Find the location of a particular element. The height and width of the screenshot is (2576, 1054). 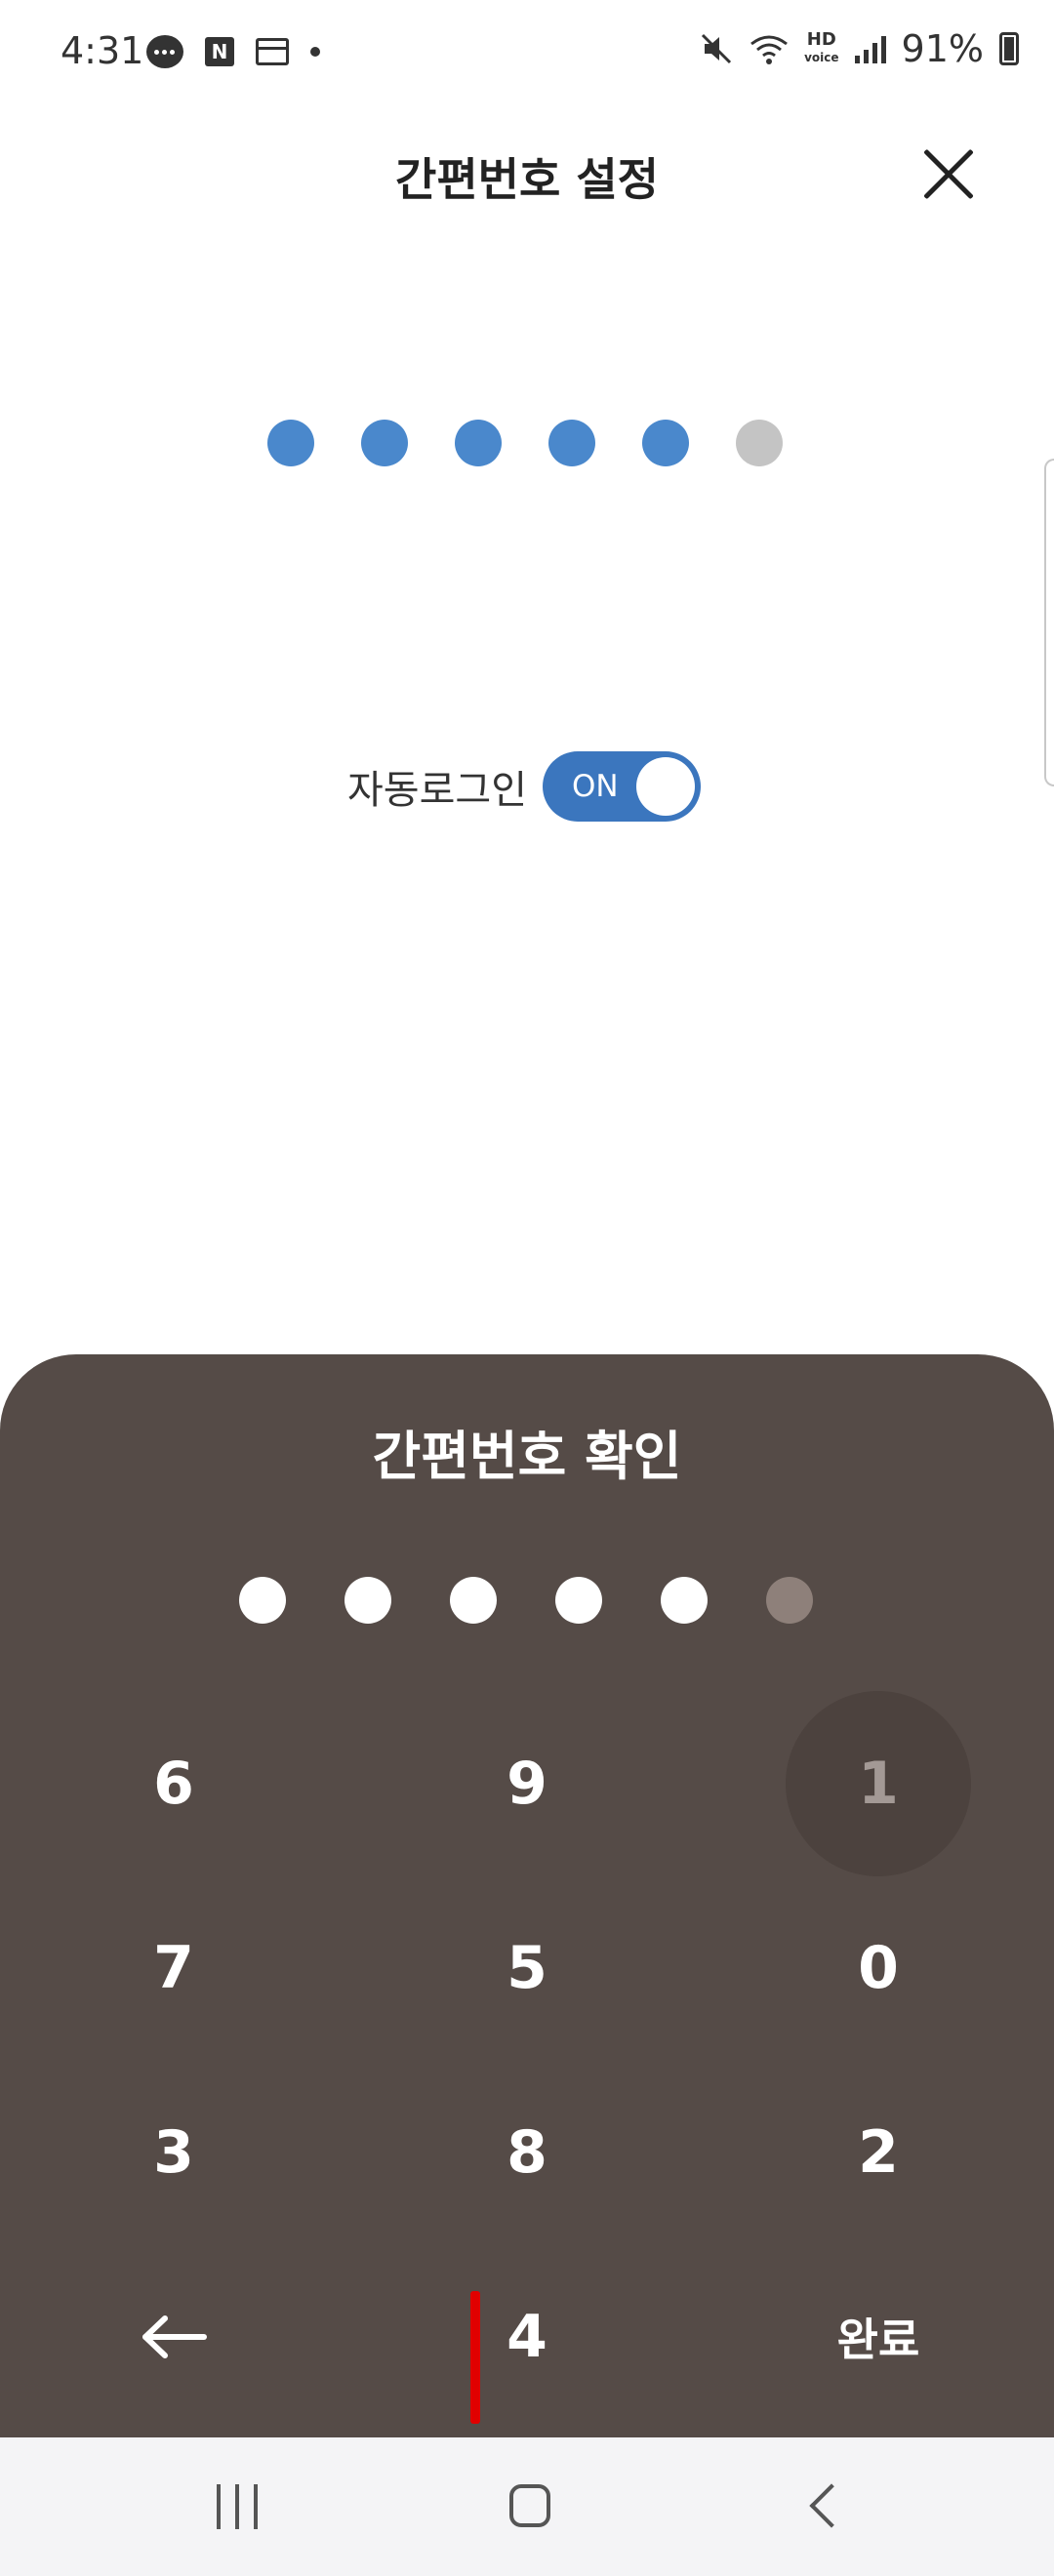

key-button: 3 is located at coordinates (173, 2152).